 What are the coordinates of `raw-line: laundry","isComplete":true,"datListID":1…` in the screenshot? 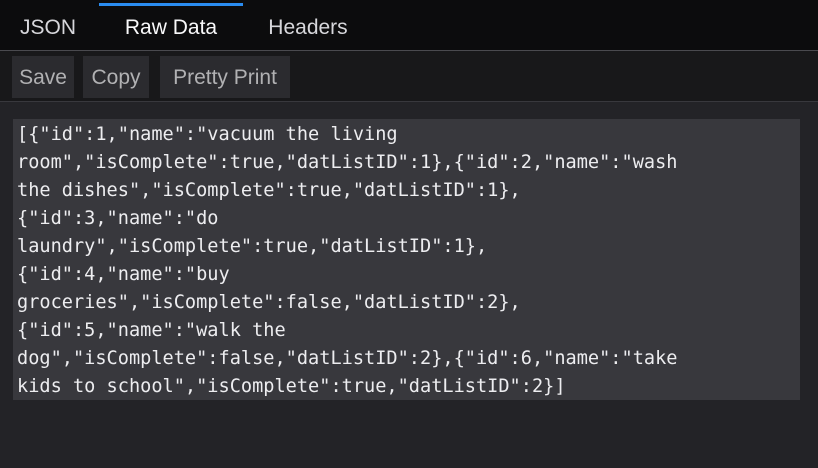 It's located at (252, 246).